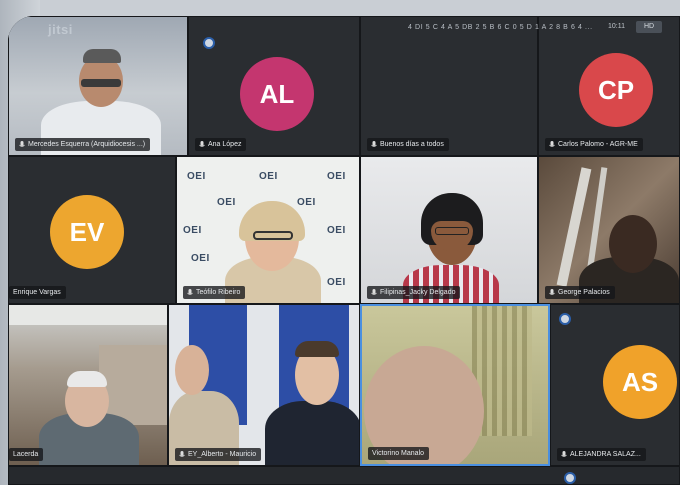 This screenshot has width=680, height=485. Describe the element at coordinates (616, 90) in the screenshot. I see `participant-avatar: CP` at that location.